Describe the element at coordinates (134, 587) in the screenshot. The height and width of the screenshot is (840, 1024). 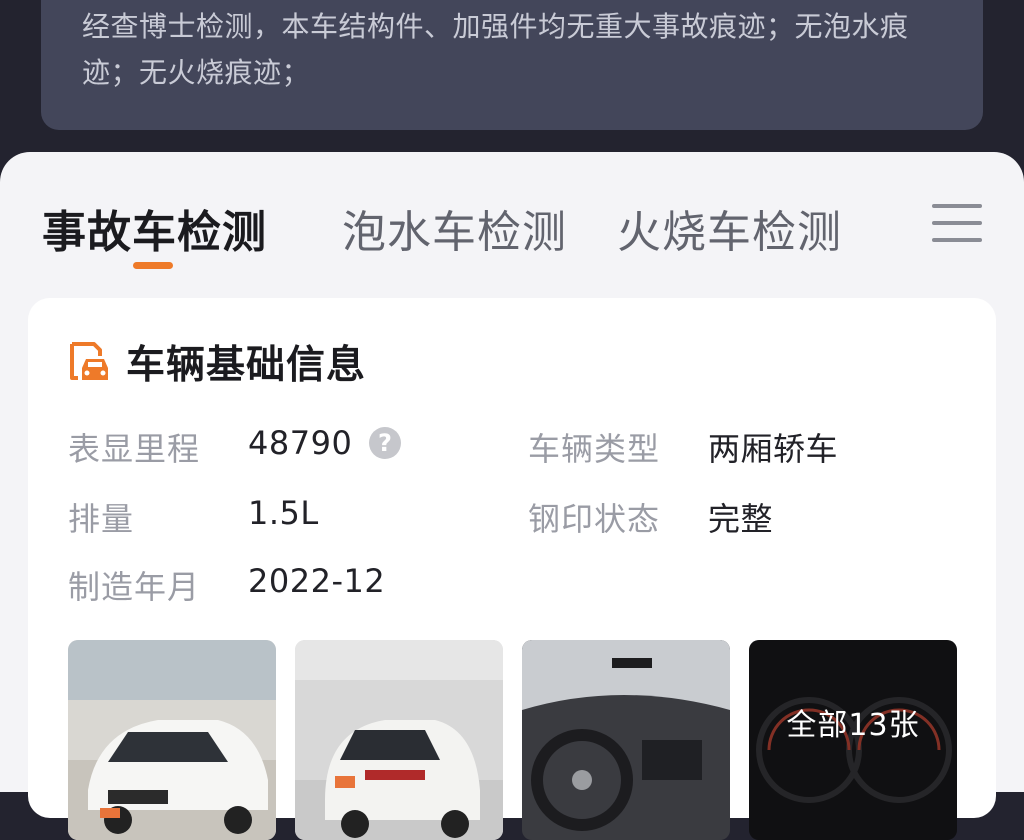
I see `manufacture-date-label: 制造年月` at that location.